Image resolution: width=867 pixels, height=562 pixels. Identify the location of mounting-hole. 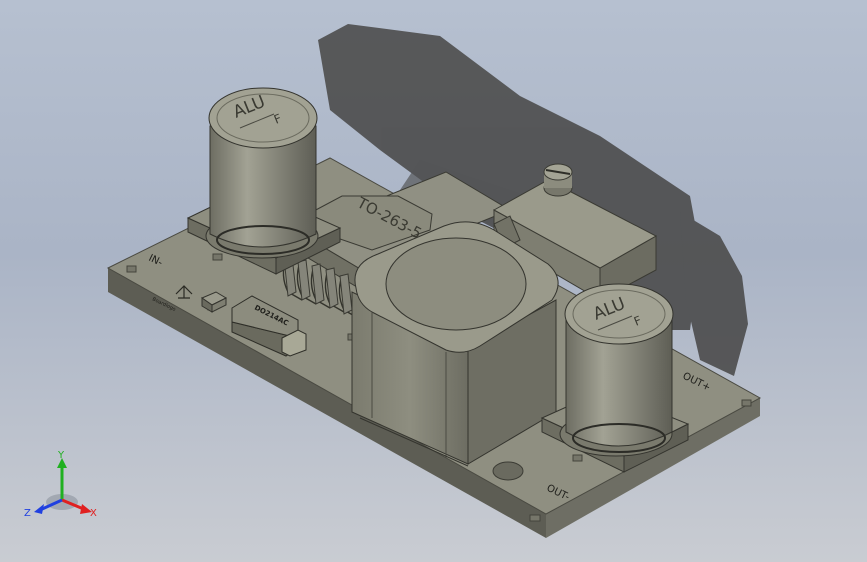
(508, 471).